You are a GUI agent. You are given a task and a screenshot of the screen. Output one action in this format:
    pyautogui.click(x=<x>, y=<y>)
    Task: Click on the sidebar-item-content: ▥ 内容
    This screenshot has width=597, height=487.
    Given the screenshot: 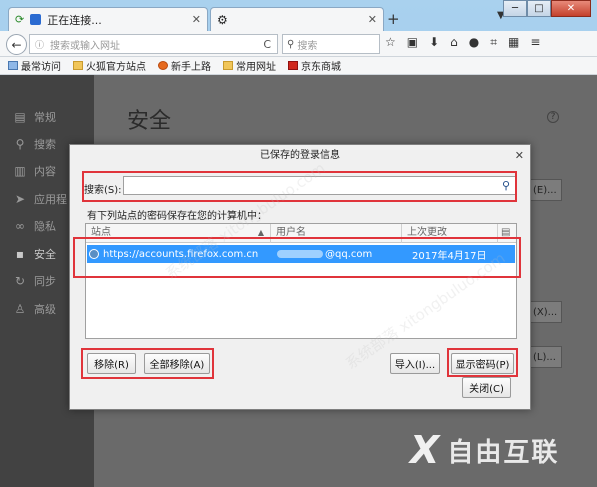 What is the action you would take?
    pyautogui.click(x=35, y=171)
    